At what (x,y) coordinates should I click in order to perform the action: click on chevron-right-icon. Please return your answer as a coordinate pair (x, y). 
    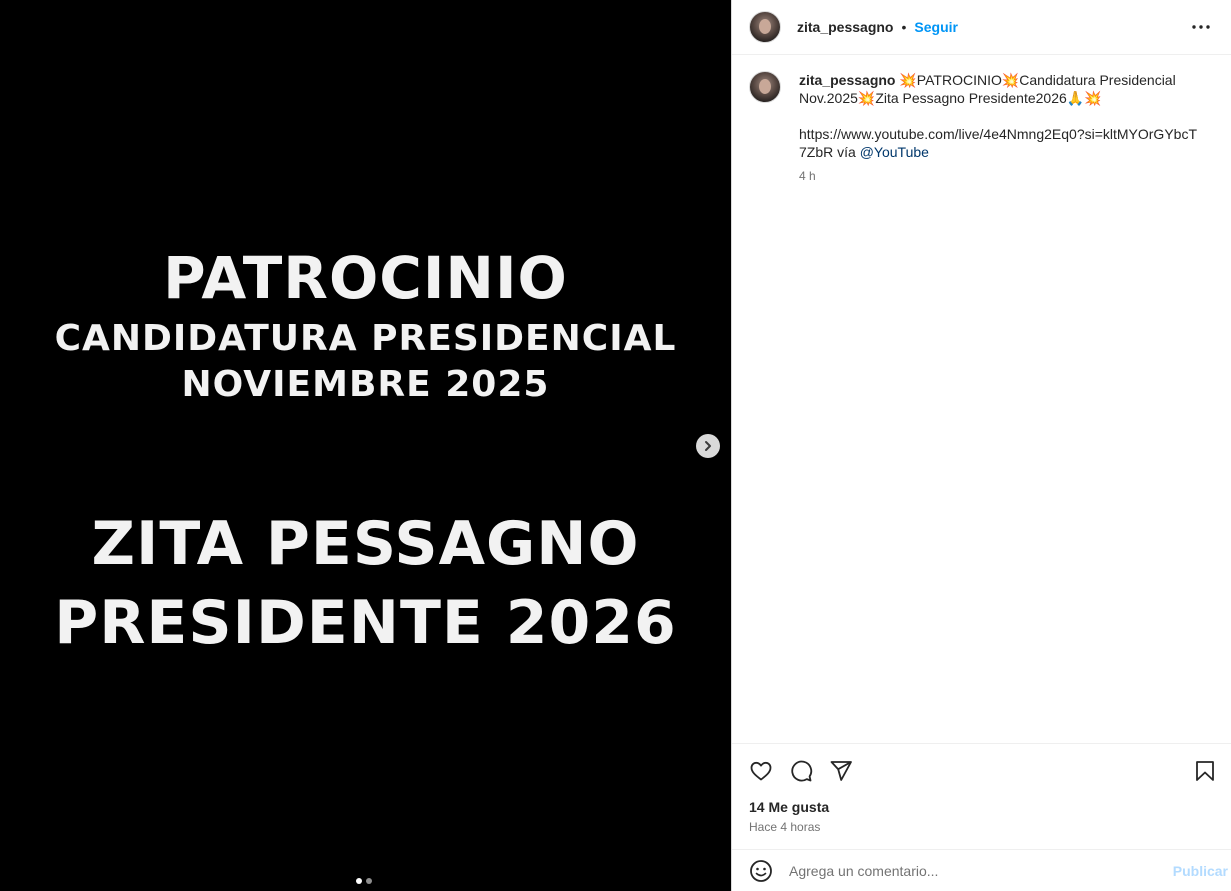
    Looking at the image, I should click on (708, 446).